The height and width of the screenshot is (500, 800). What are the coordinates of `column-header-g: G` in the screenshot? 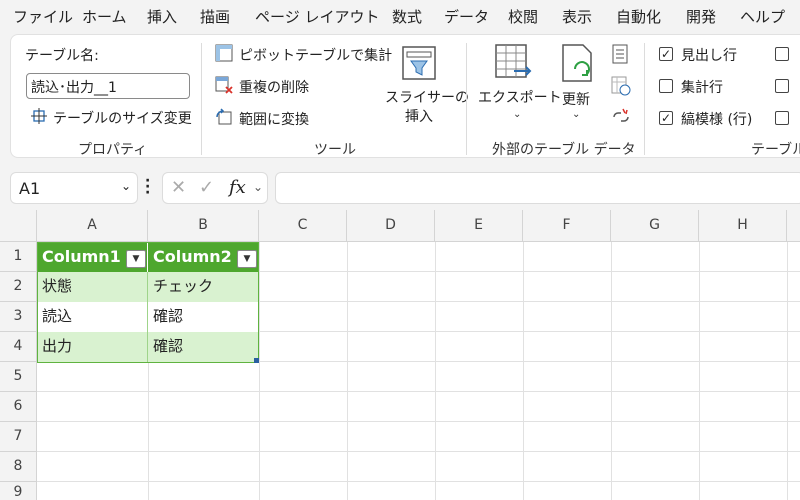 It's located at (655, 226).